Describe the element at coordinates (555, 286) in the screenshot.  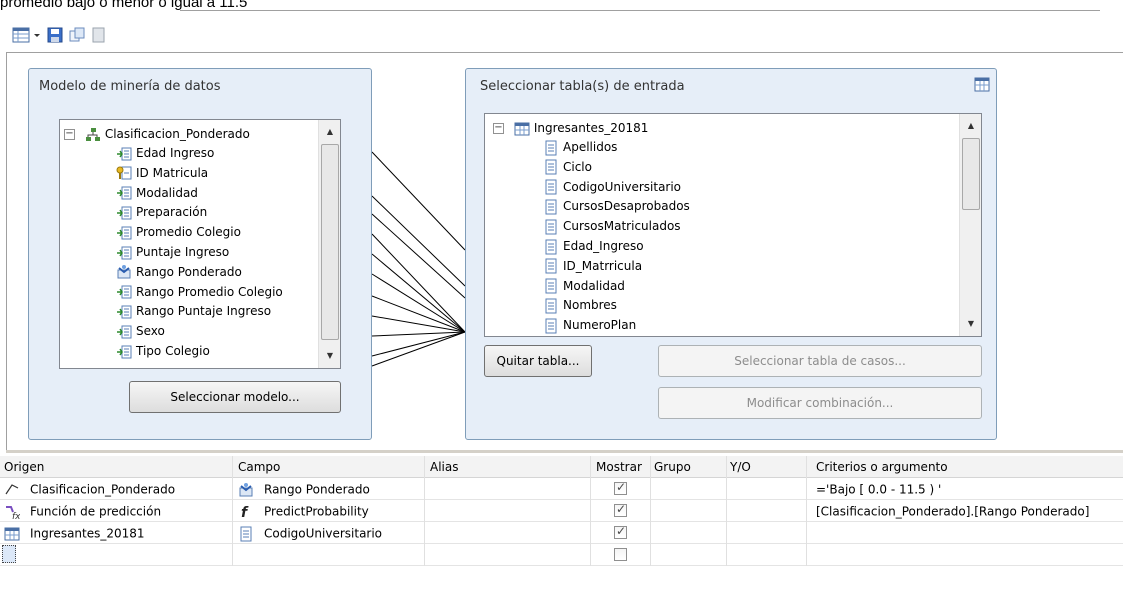
I see `input-column-item: Modalidad` at that location.